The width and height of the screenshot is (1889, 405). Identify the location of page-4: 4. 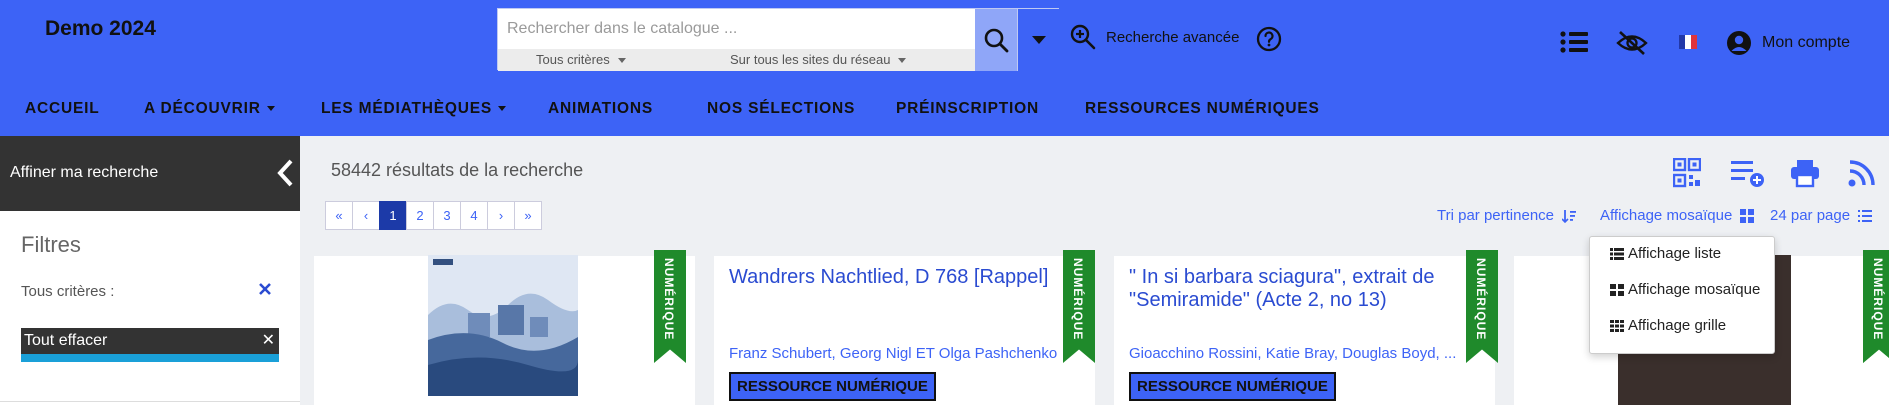
(474, 215).